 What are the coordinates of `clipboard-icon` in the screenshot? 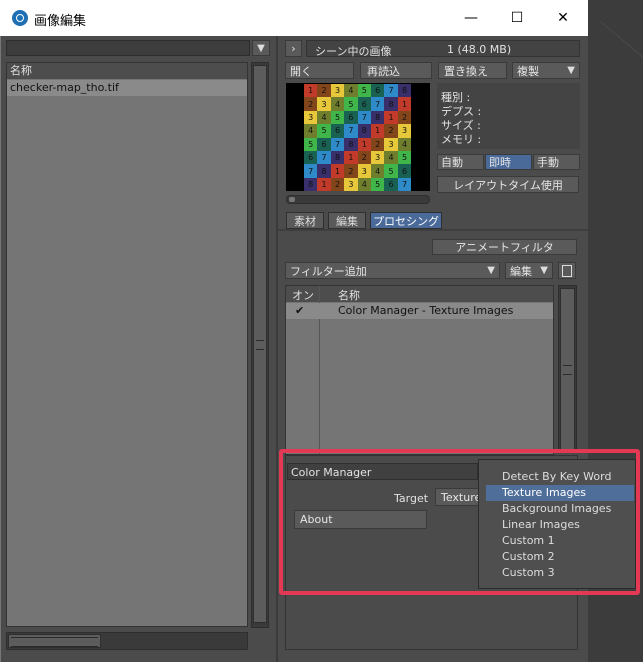 It's located at (567, 270).